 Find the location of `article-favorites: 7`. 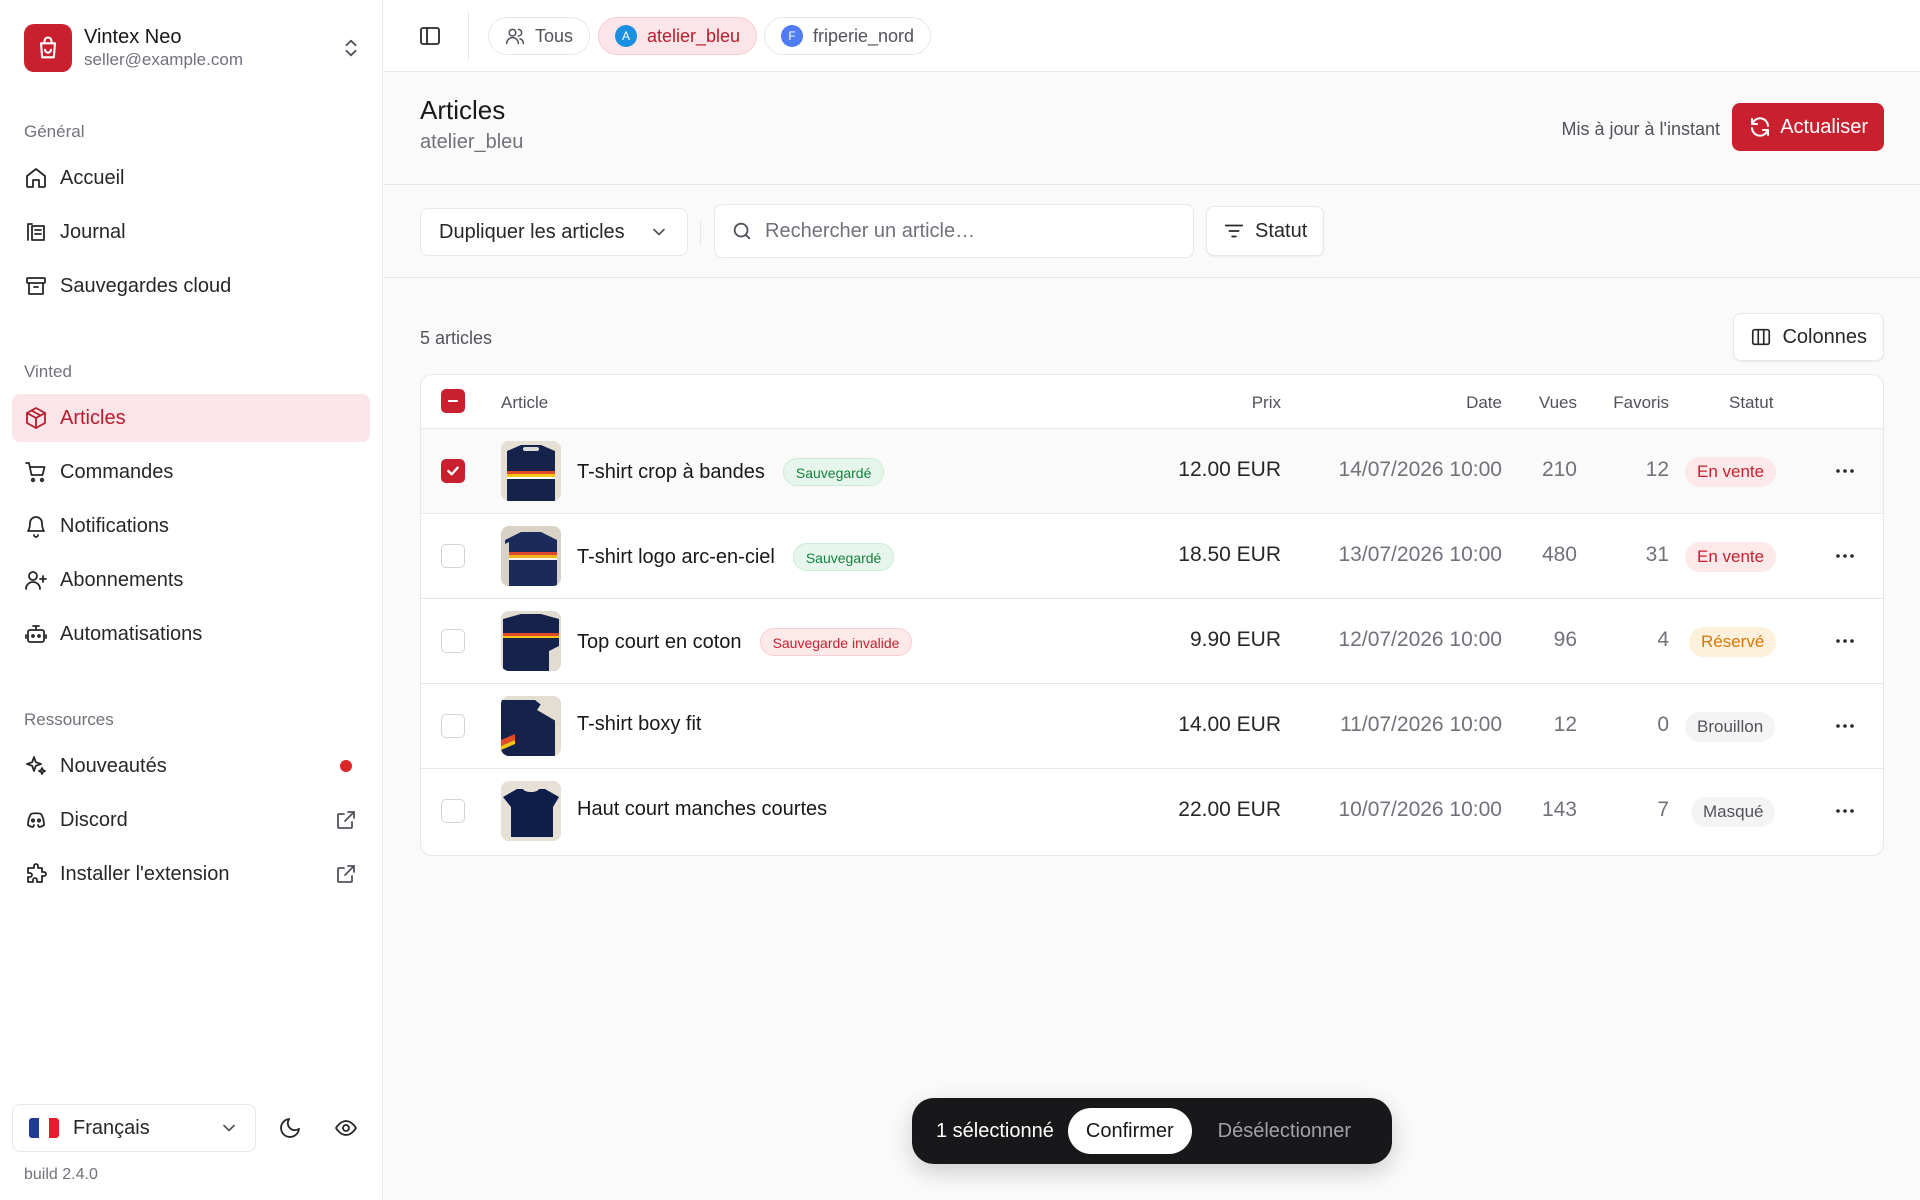

article-favorites: 7 is located at coordinates (1663, 809).